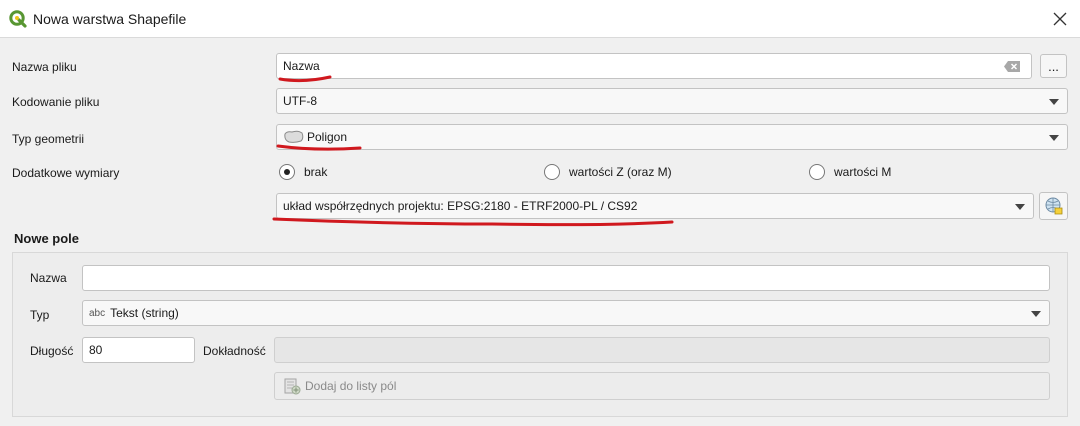 The height and width of the screenshot is (426, 1080). What do you see at coordinates (52, 351) in the screenshot?
I see `length-label: Długość` at bounding box center [52, 351].